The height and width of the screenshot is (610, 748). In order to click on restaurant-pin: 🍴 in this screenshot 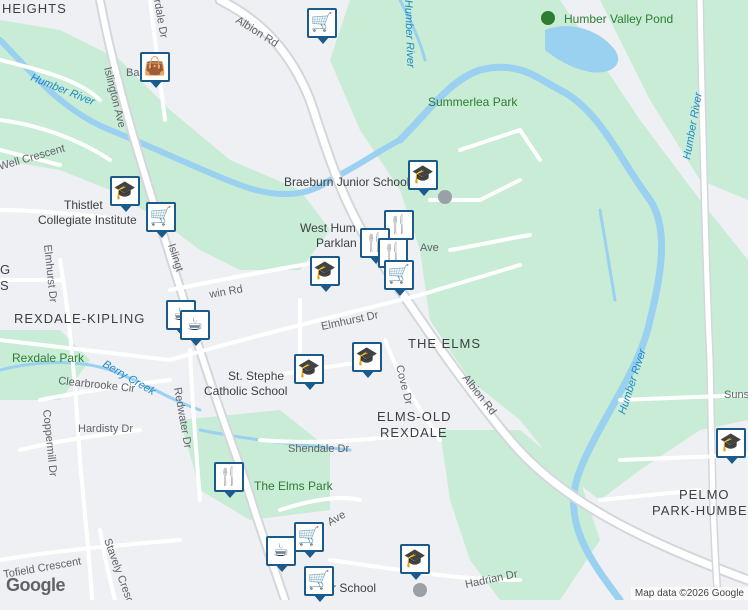, I will do `click(231, 484)`.